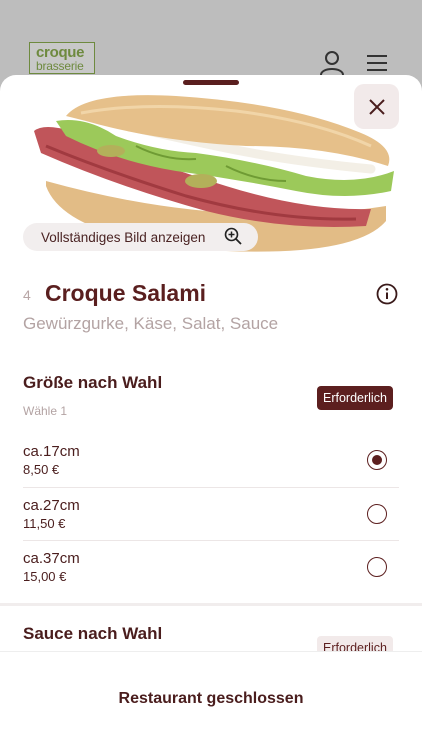 The image size is (422, 750). What do you see at coordinates (45, 411) in the screenshot?
I see `size-section-hint: Wähle 1` at bounding box center [45, 411].